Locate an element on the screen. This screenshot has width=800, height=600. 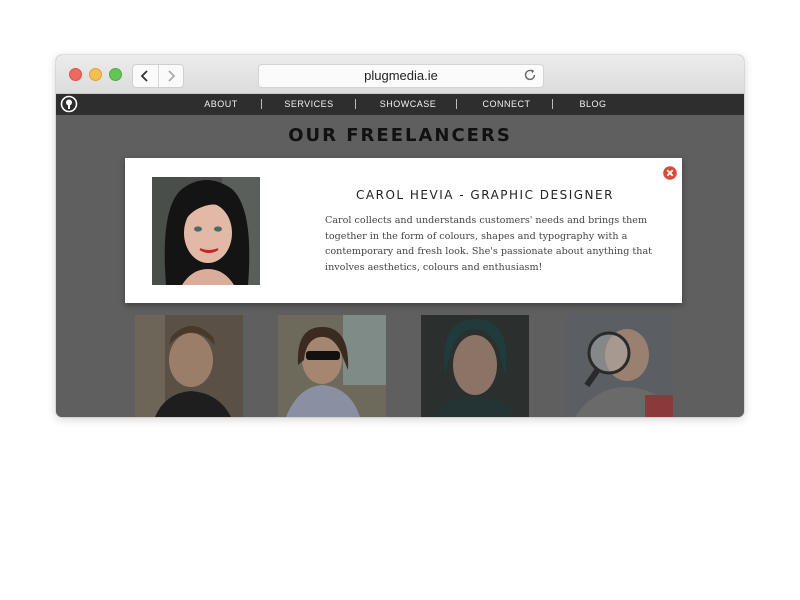
chevron-right-icon is located at coordinates (172, 76).